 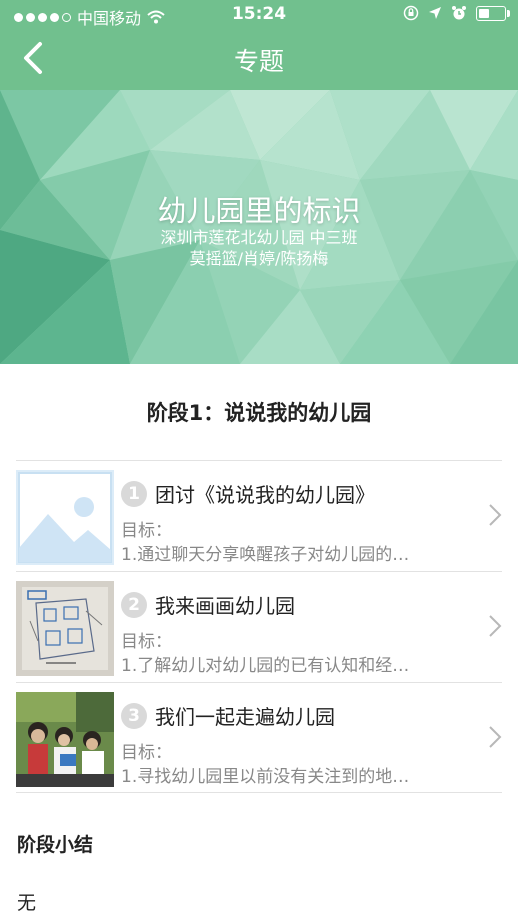 What do you see at coordinates (259, 14) in the screenshot?
I see `status-bar: 中国移动 15:24` at bounding box center [259, 14].